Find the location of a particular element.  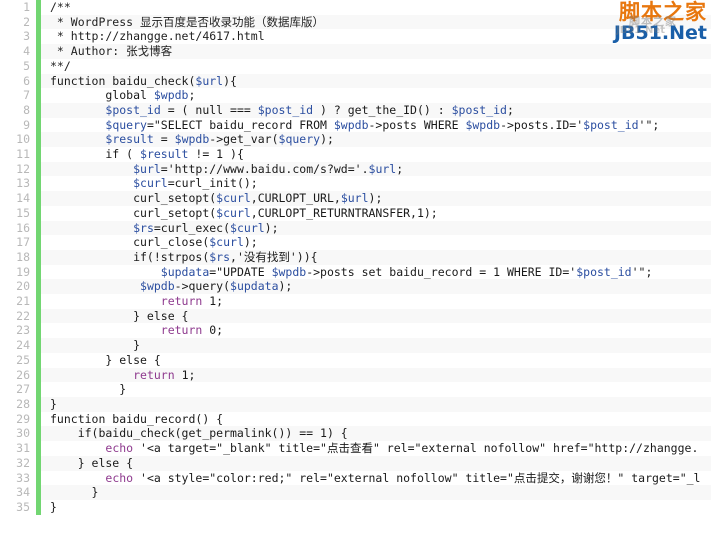

code-line: 13 $curl=curl_init(); is located at coordinates (355, 184).